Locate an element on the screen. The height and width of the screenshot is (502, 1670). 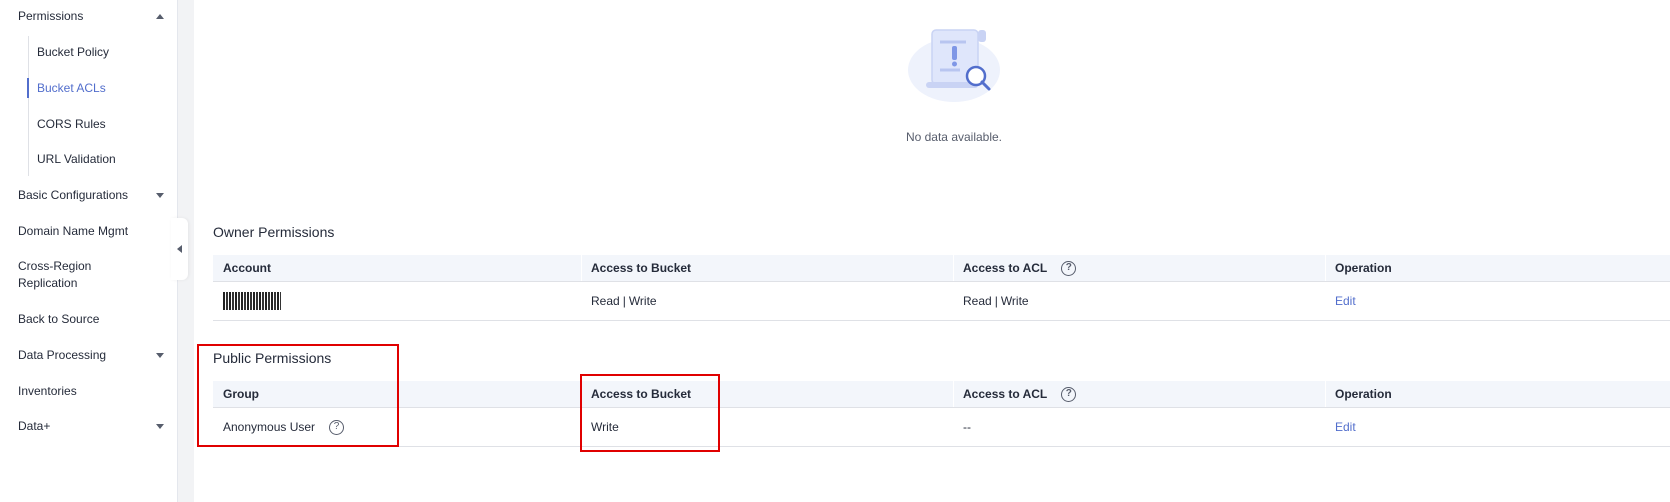
cell-group: Anonymous User ? is located at coordinates (397, 427).